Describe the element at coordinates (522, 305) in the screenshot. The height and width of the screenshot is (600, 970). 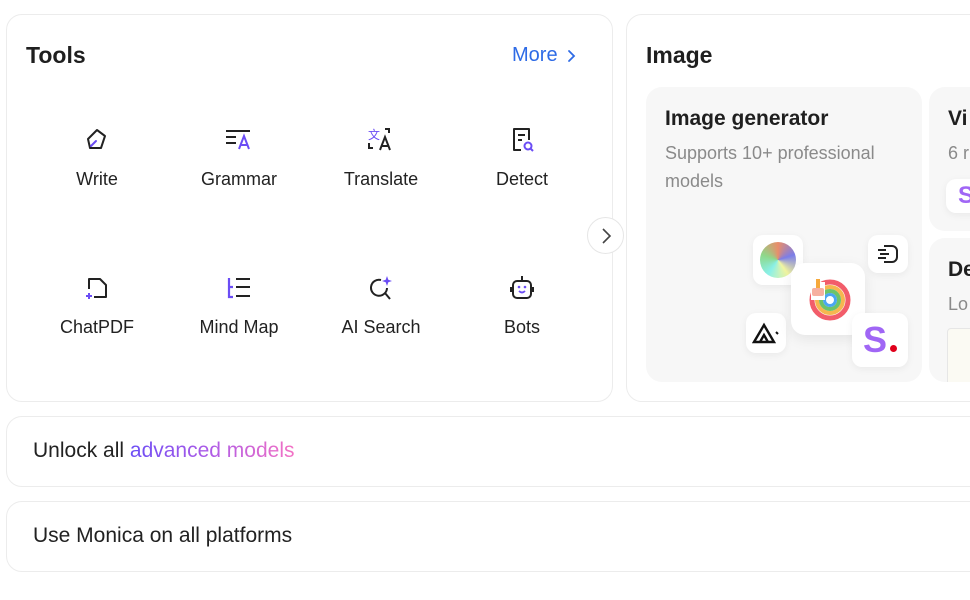
I see `tool-bots: Bots` at that location.